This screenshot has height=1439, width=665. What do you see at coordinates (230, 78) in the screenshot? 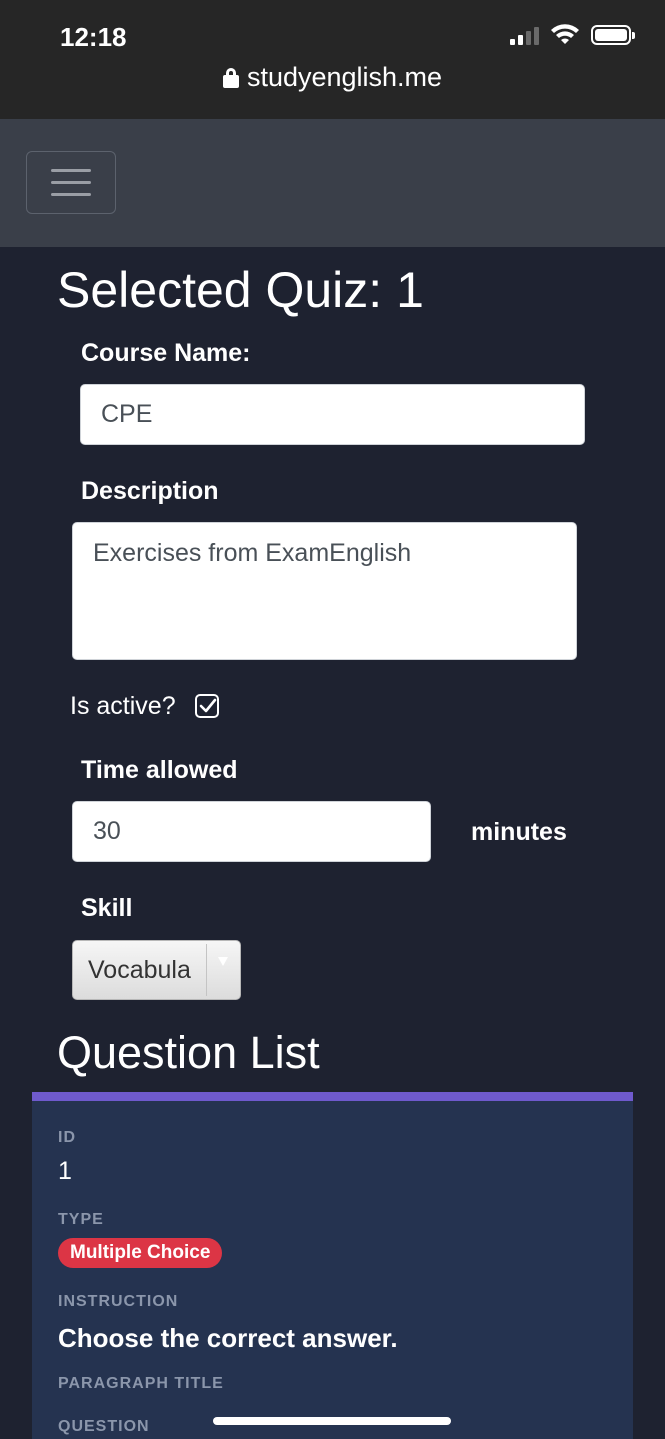
I see `lock-icon` at bounding box center [230, 78].